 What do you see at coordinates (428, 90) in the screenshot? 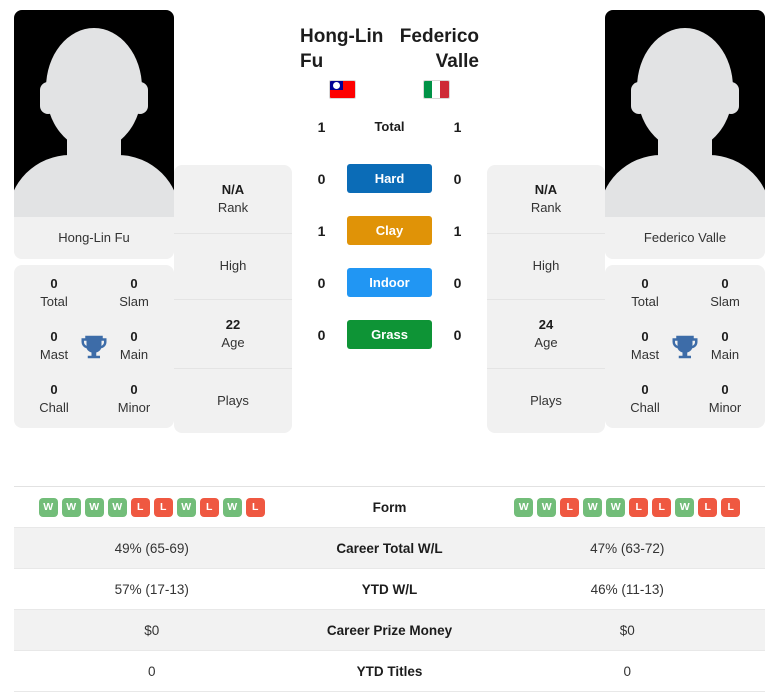
I see `italy-flag-green-band` at bounding box center [428, 90].